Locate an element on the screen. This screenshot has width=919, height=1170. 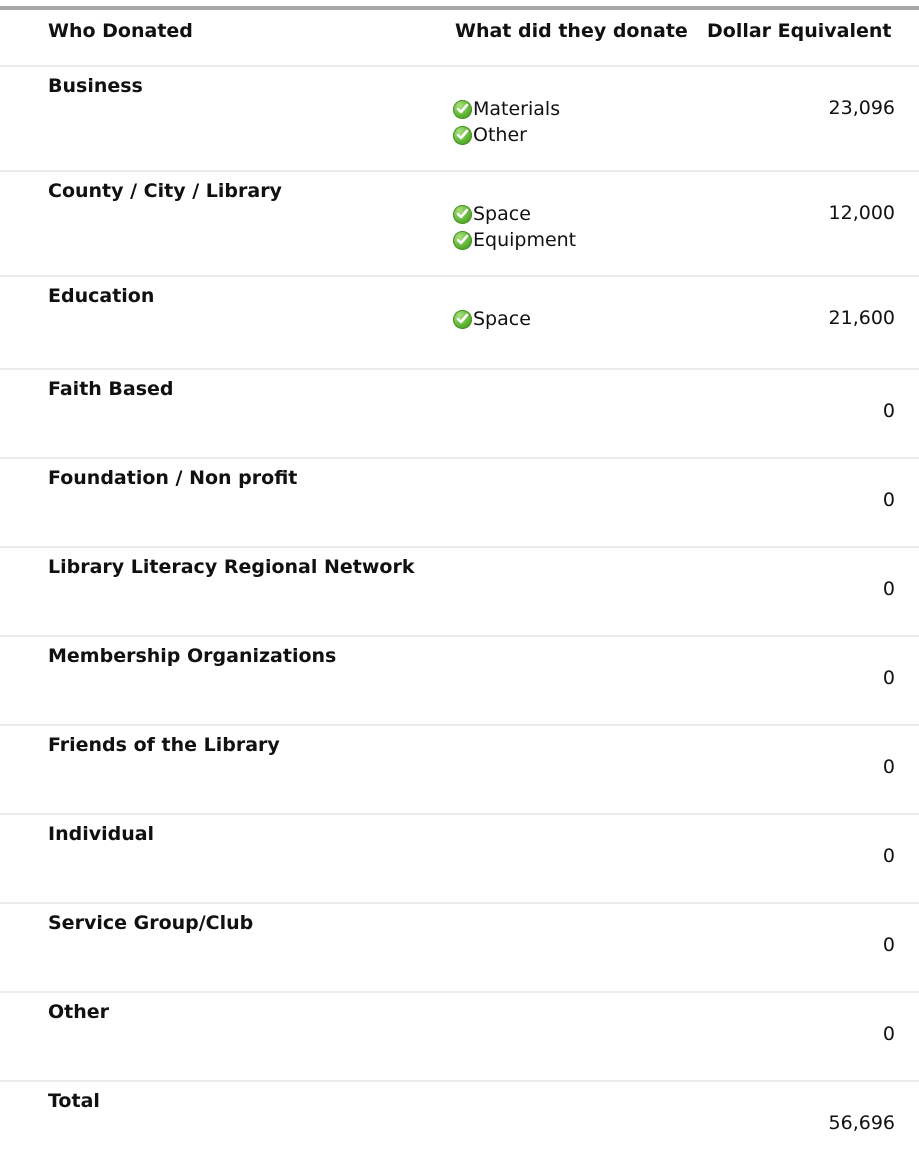
donor-type: Friends of the Library is located at coordinates (164, 745).